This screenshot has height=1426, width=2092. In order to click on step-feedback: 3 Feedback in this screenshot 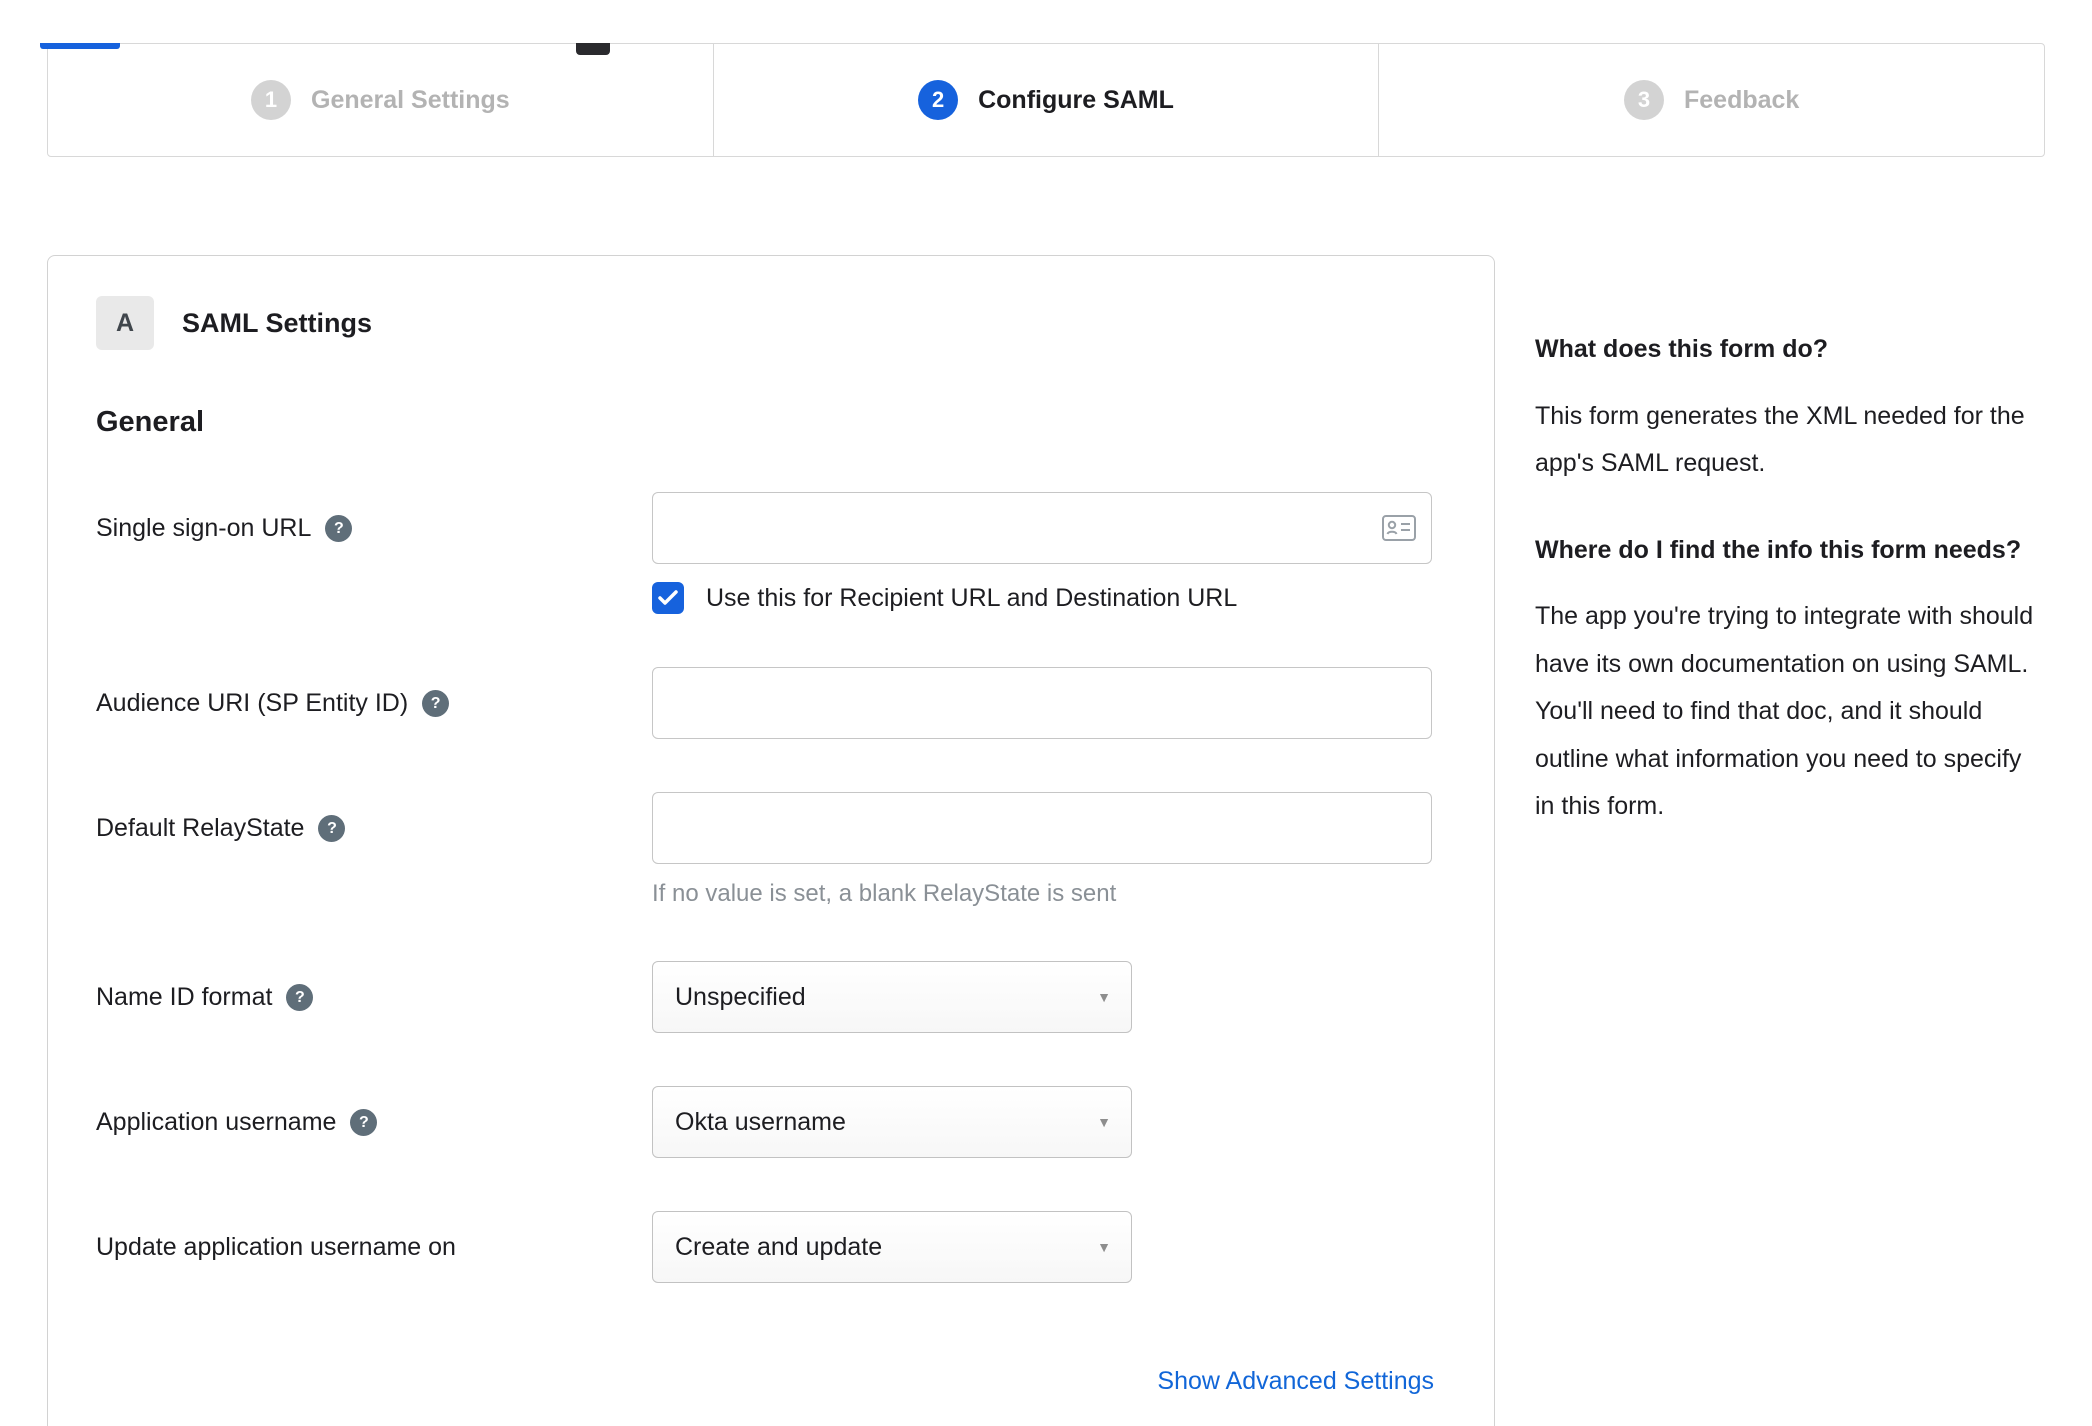, I will do `click(1711, 100)`.